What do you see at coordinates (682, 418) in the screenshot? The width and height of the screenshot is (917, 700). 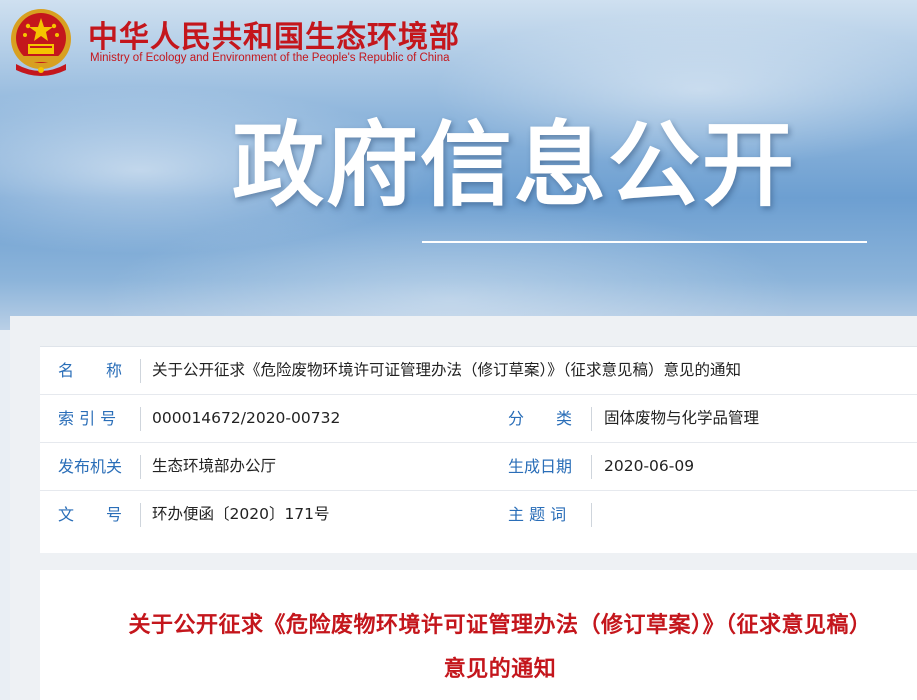 I see `category-value: 固体废物与化学品管理` at bounding box center [682, 418].